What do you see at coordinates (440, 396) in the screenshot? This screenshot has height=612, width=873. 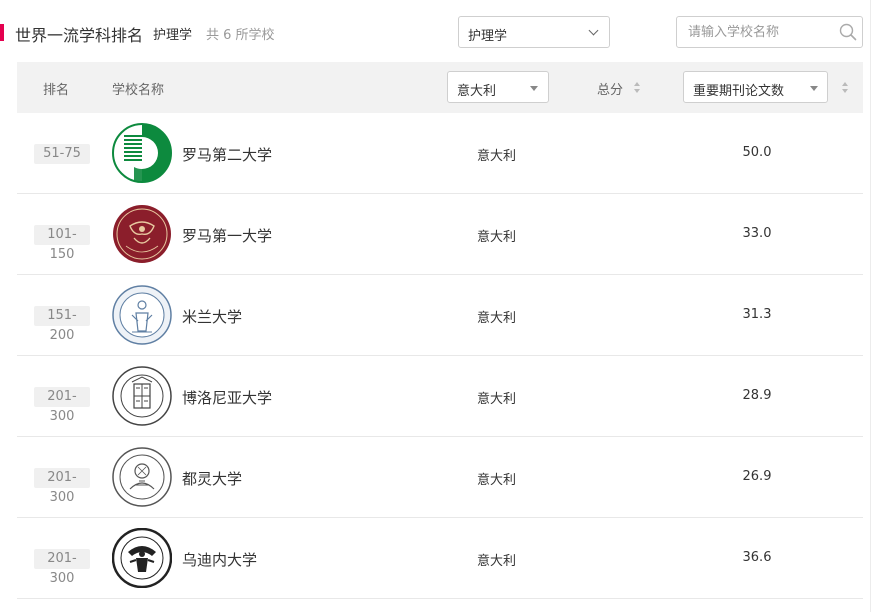 I see `table-row: 201-300 博洛尼亚大学 意大利 28.9` at bounding box center [440, 396].